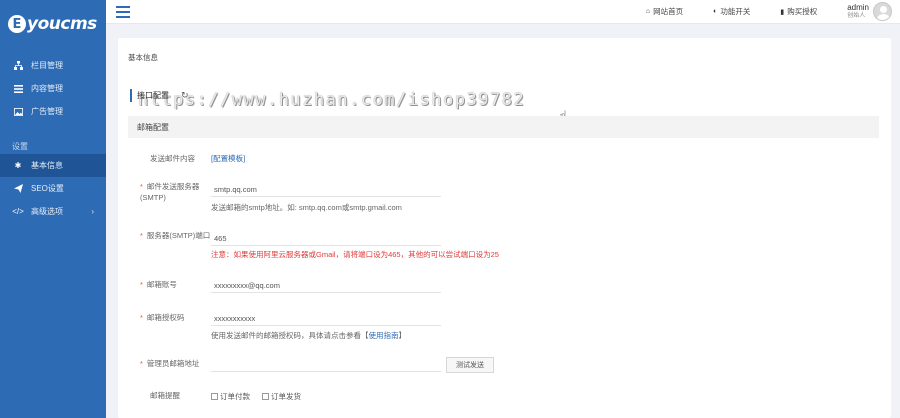 The width and height of the screenshot is (900, 418). I want to click on sidebar-item-seo: SEO设置, so click(53, 188).